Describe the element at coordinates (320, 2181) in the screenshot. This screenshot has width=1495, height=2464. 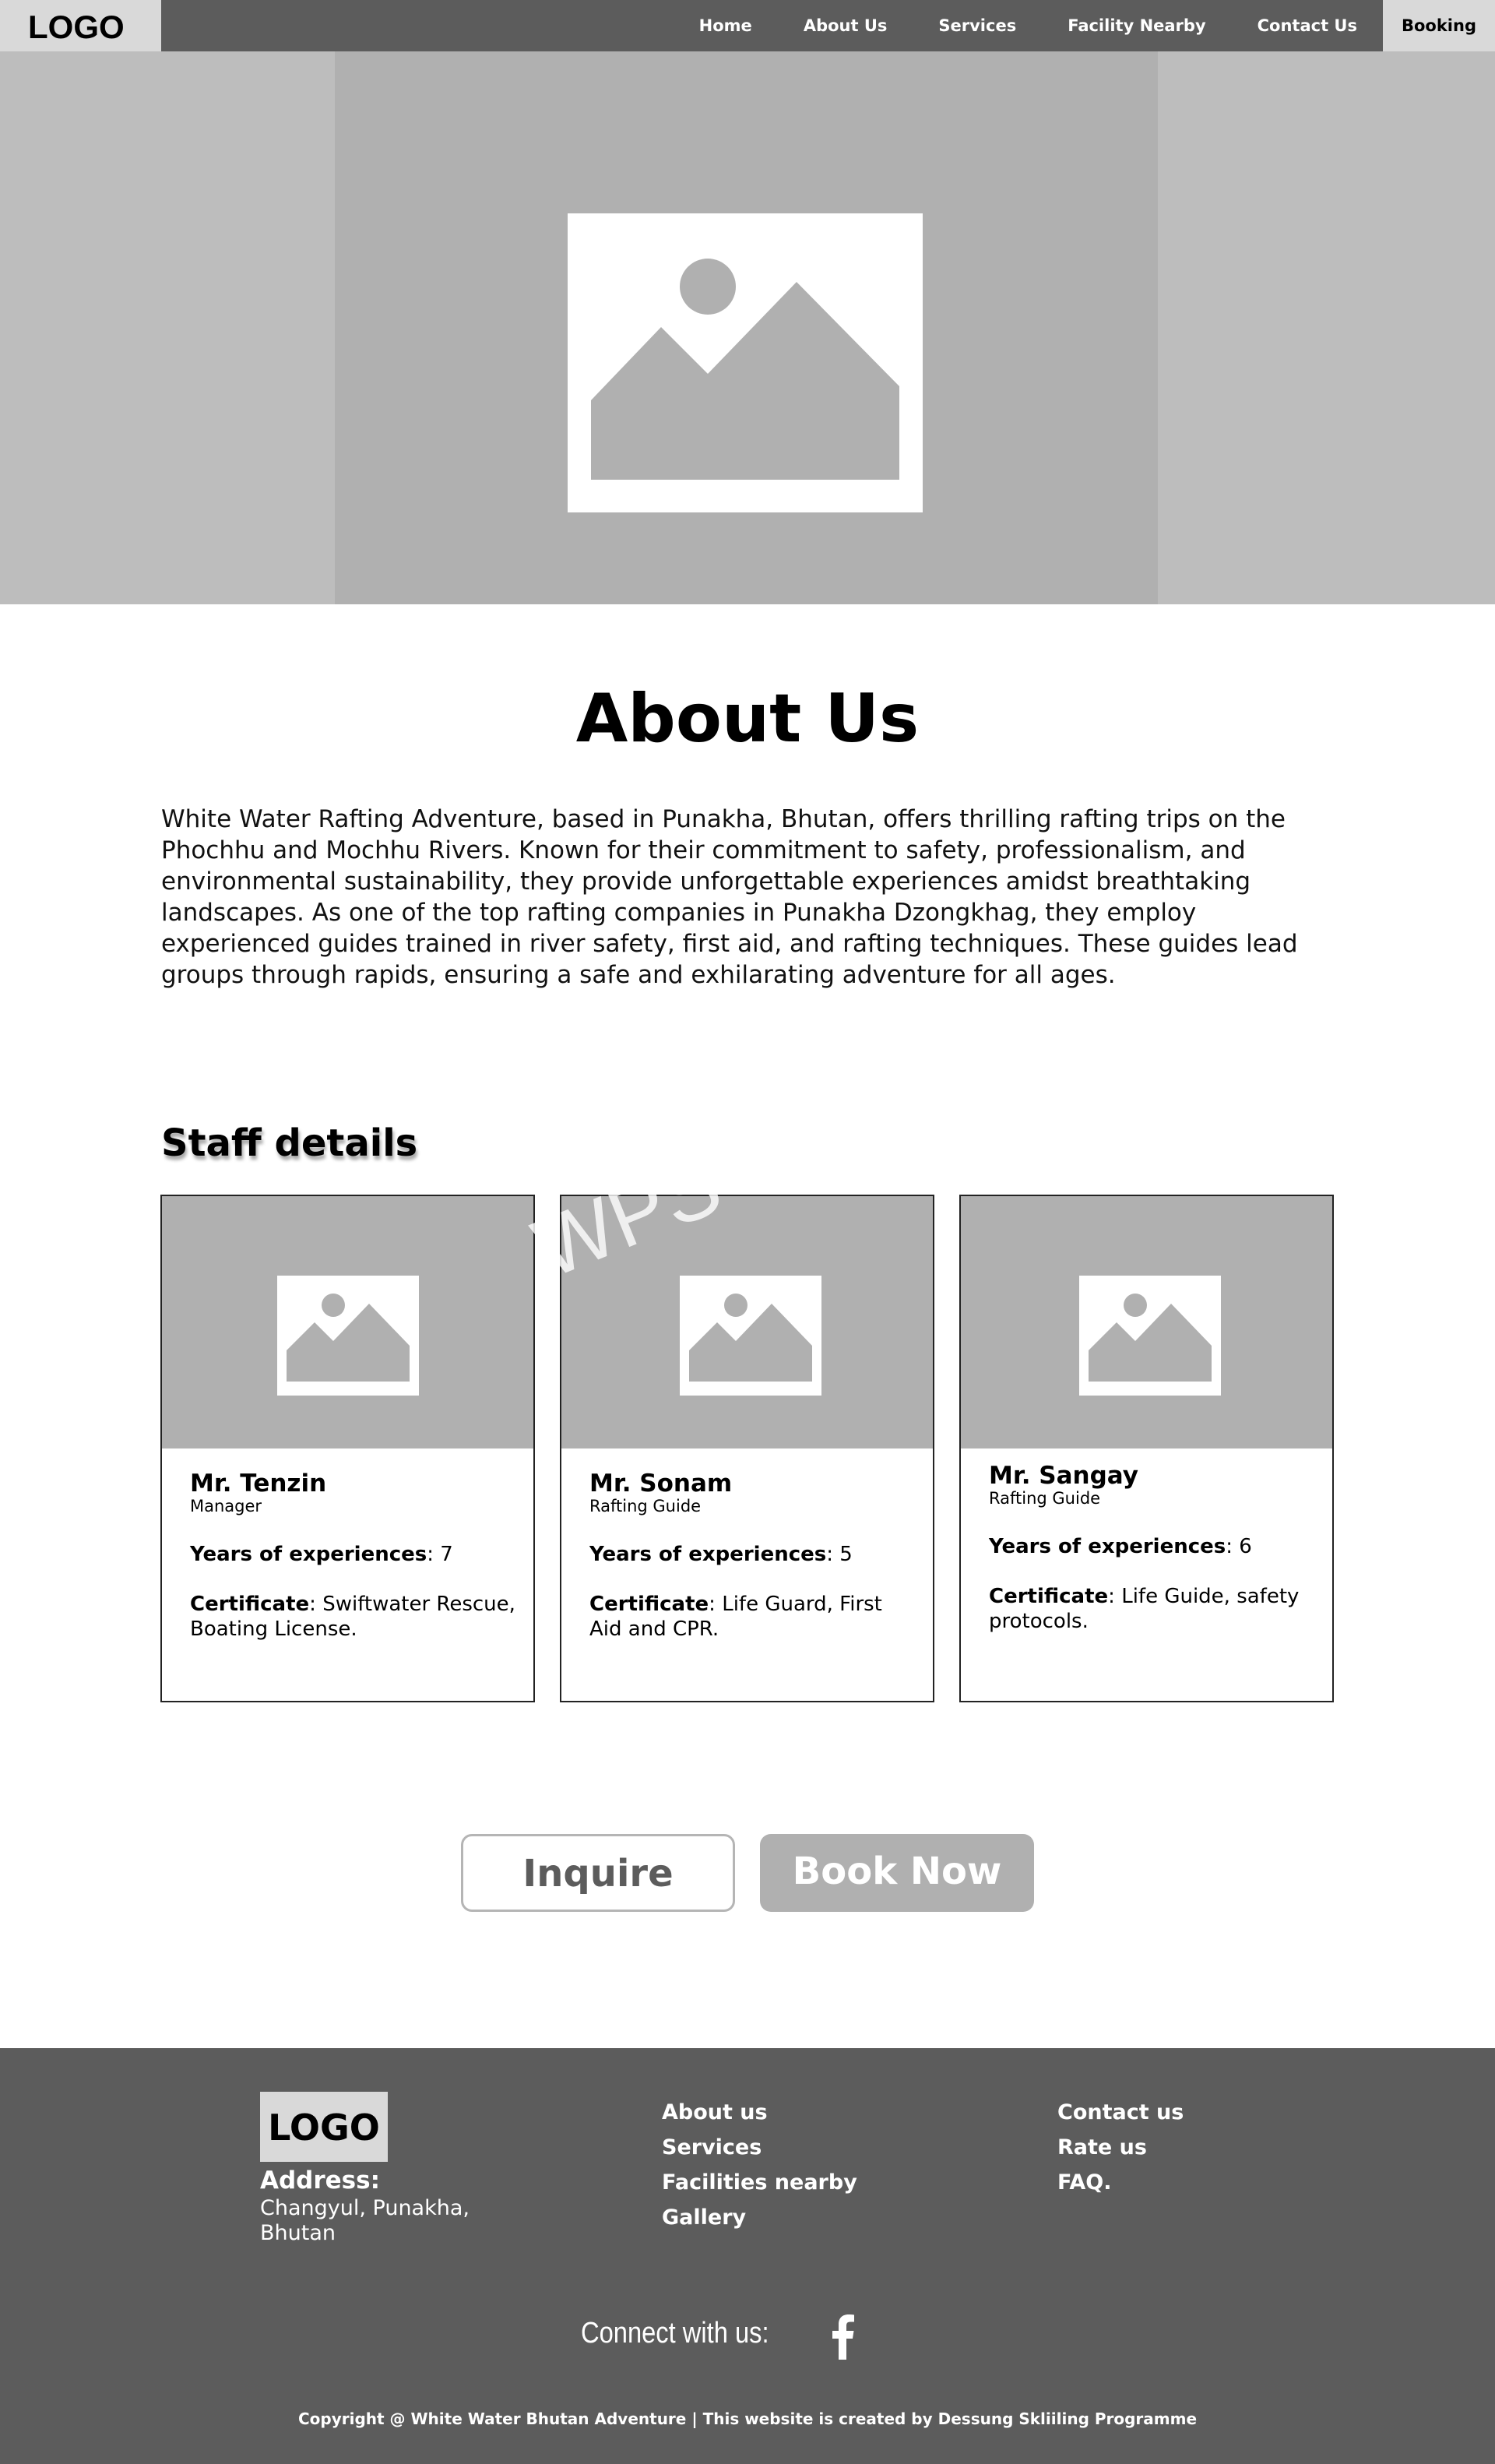
I see `address-label: Address:` at that location.